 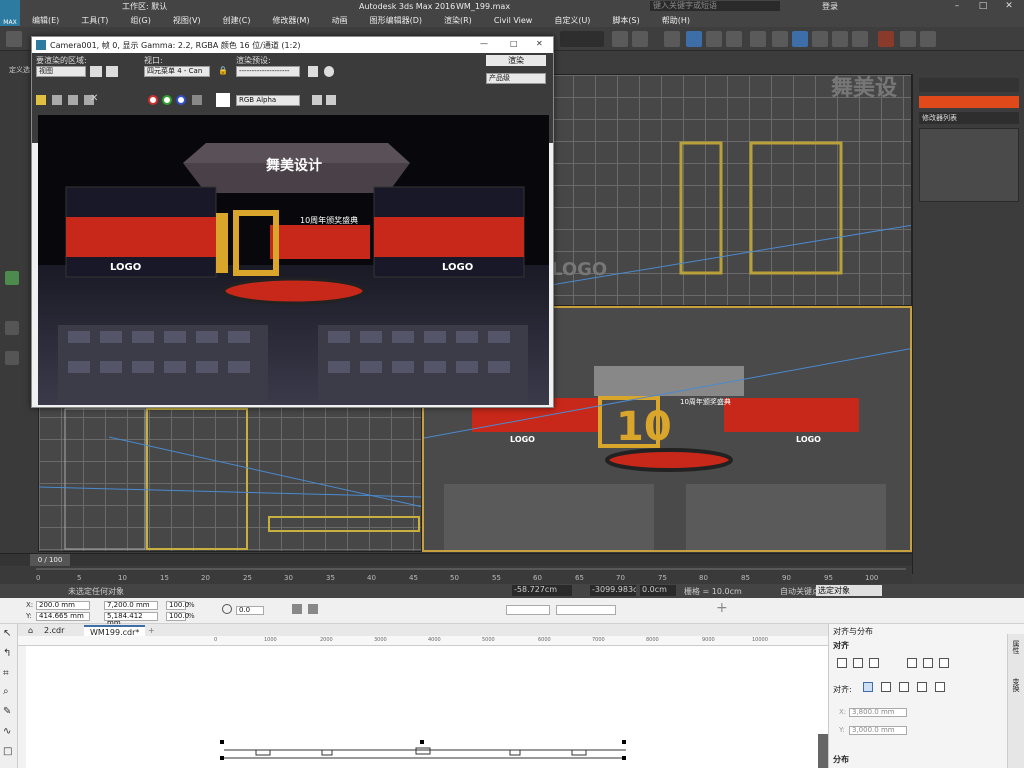 I want to click on render-setup-small-icon, so click(x=313, y=71).